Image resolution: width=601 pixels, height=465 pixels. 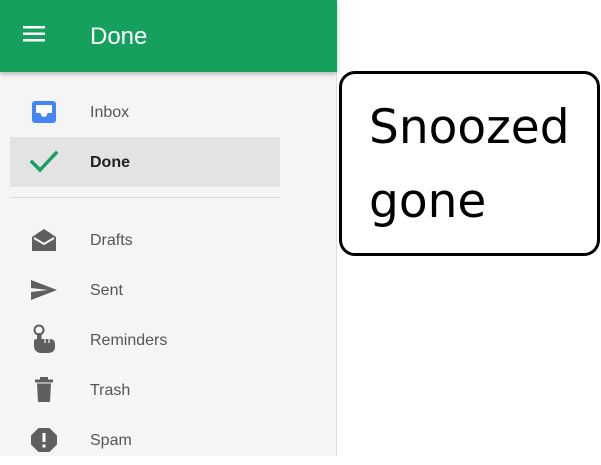 What do you see at coordinates (44, 440) in the screenshot?
I see `spam-alert-icon` at bounding box center [44, 440].